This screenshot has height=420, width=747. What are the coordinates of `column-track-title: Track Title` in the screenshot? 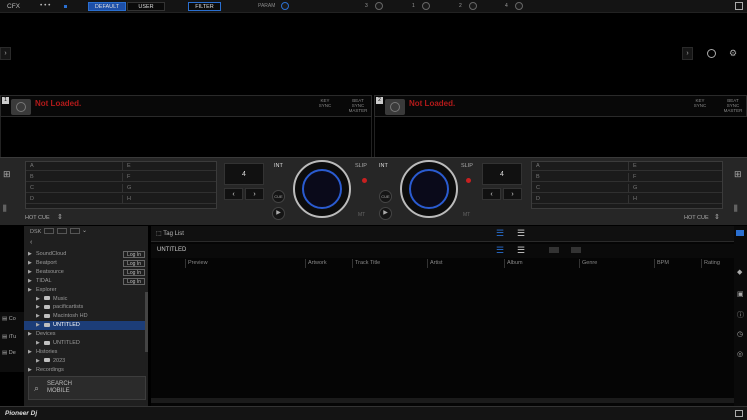 It's located at (389, 263).